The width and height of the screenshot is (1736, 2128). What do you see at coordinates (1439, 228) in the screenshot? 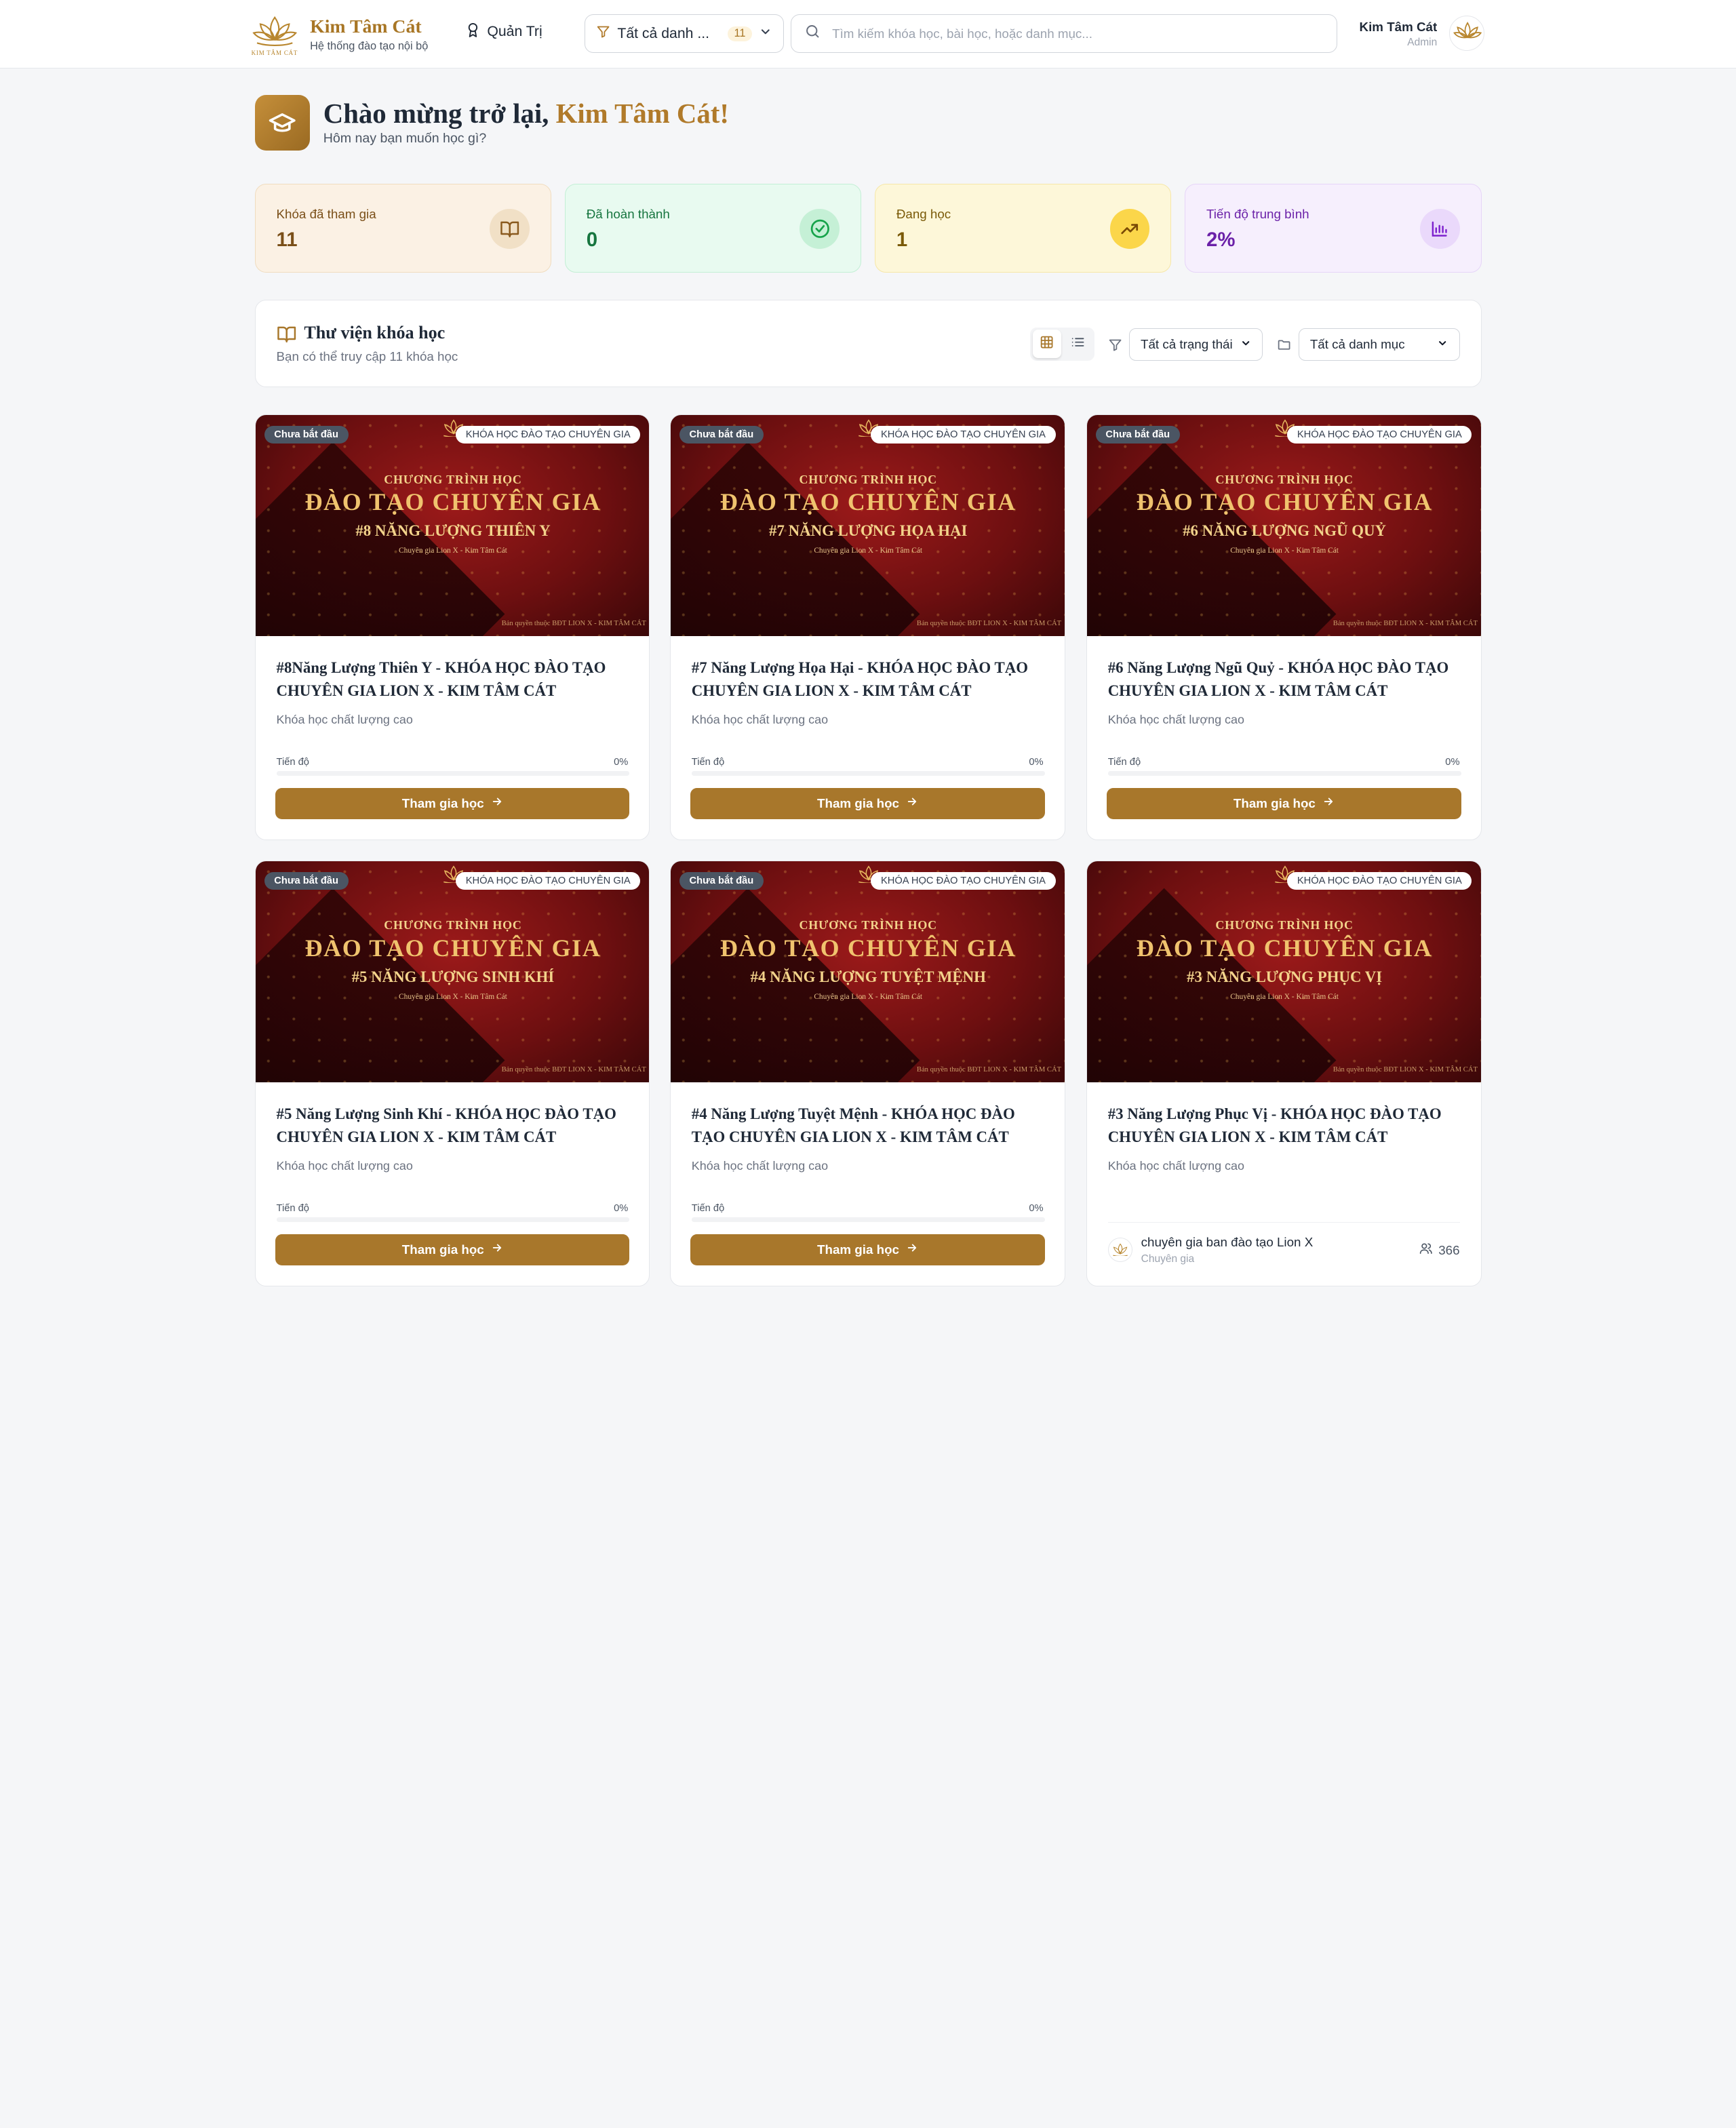
I see `bar-chart-icon` at bounding box center [1439, 228].